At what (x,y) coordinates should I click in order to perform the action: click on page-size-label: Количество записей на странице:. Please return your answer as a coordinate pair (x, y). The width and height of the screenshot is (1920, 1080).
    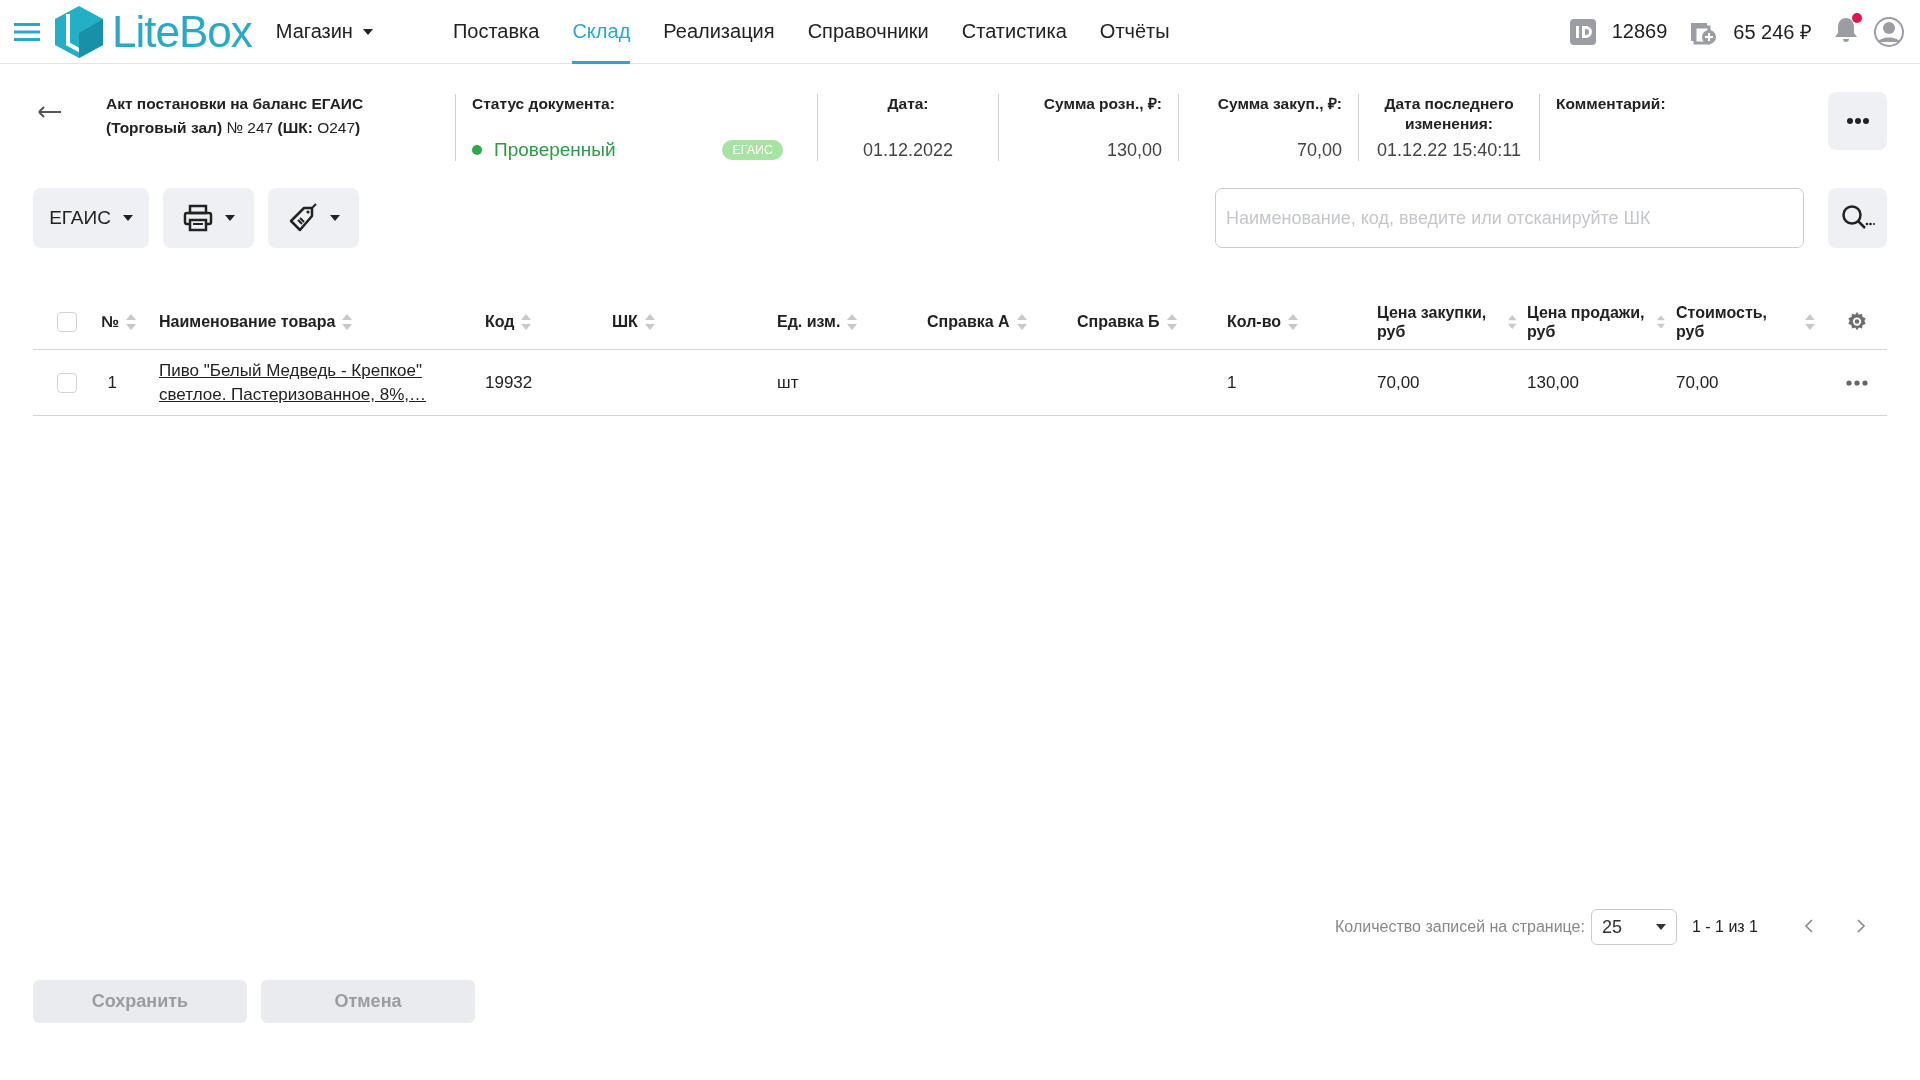
    Looking at the image, I should click on (1460, 927).